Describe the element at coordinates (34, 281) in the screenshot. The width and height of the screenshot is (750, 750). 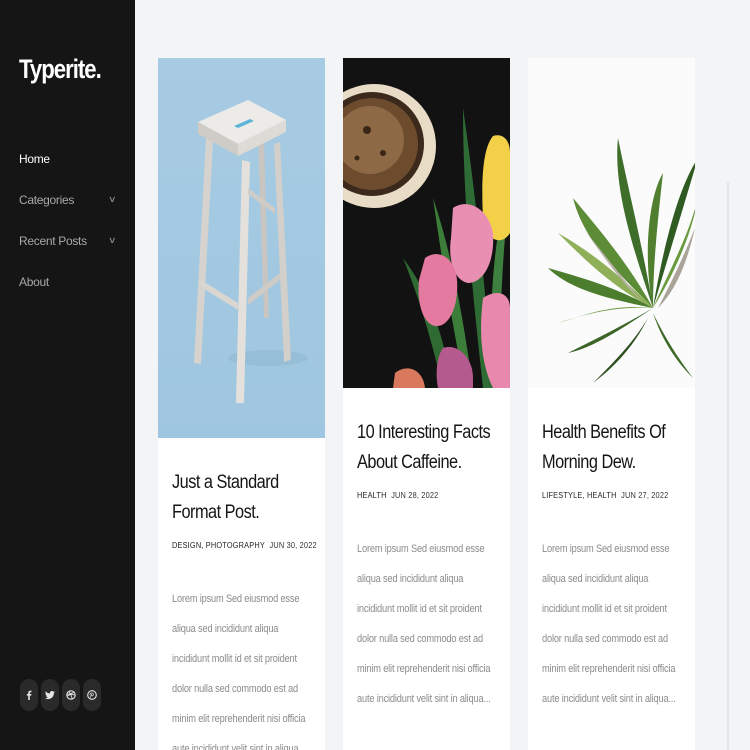
I see `nav-item-label: About` at that location.